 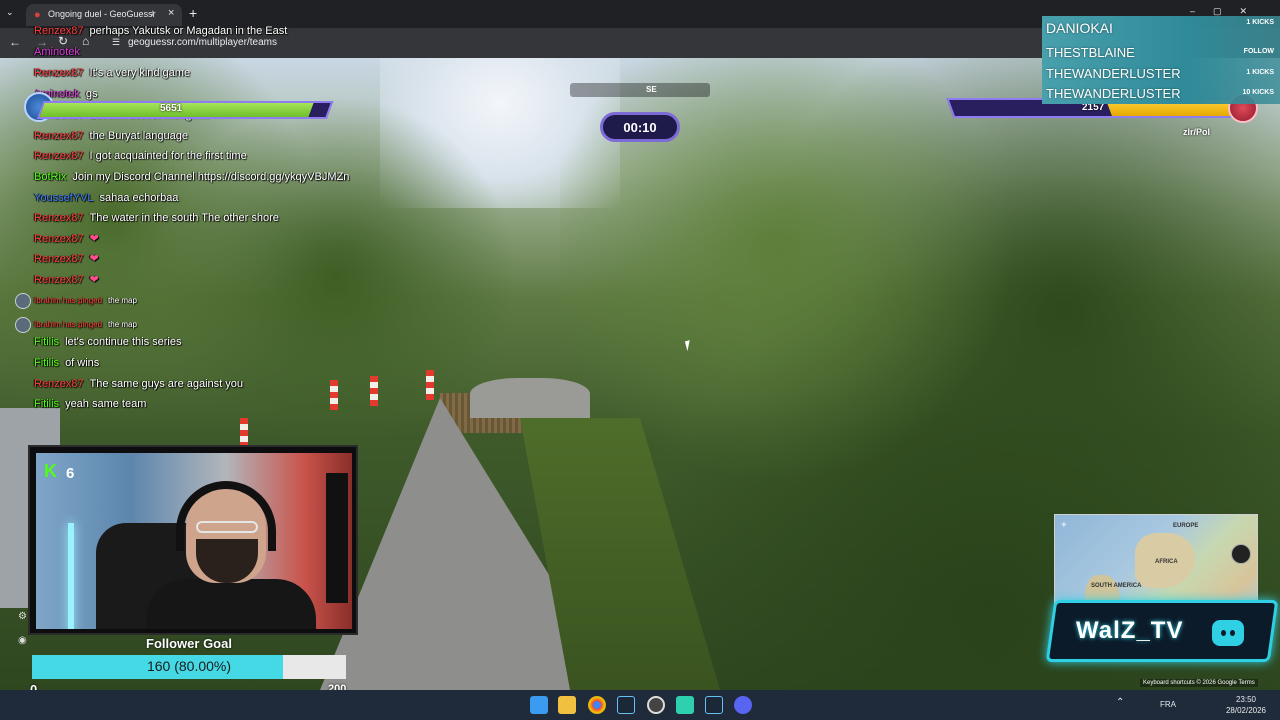 I want to click on settings-icon, so click(x=656, y=705).